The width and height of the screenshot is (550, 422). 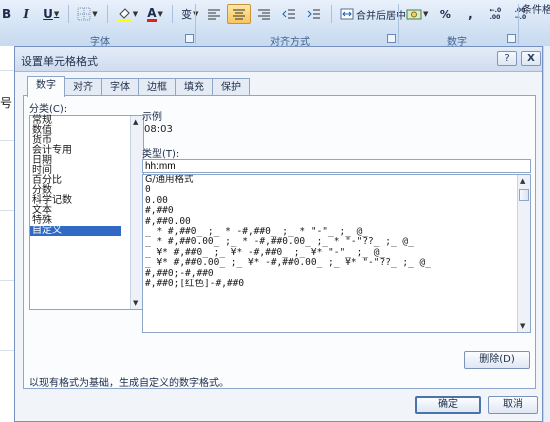 I want to click on list-item: #,##0;[红色]-#,##0, so click(x=324, y=284).